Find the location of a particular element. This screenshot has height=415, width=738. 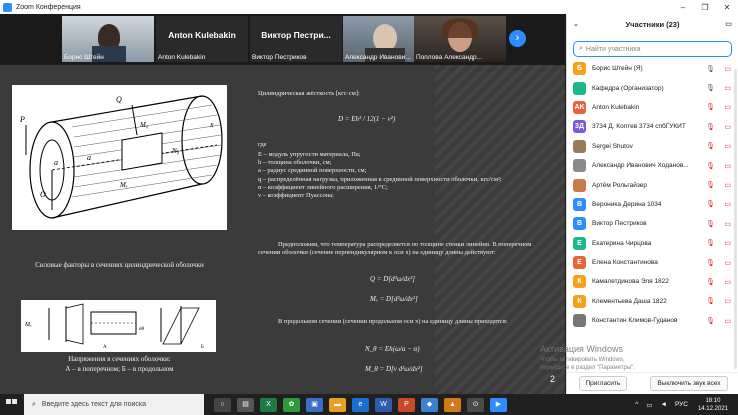

app-icon: ▣ is located at coordinates (314, 404).